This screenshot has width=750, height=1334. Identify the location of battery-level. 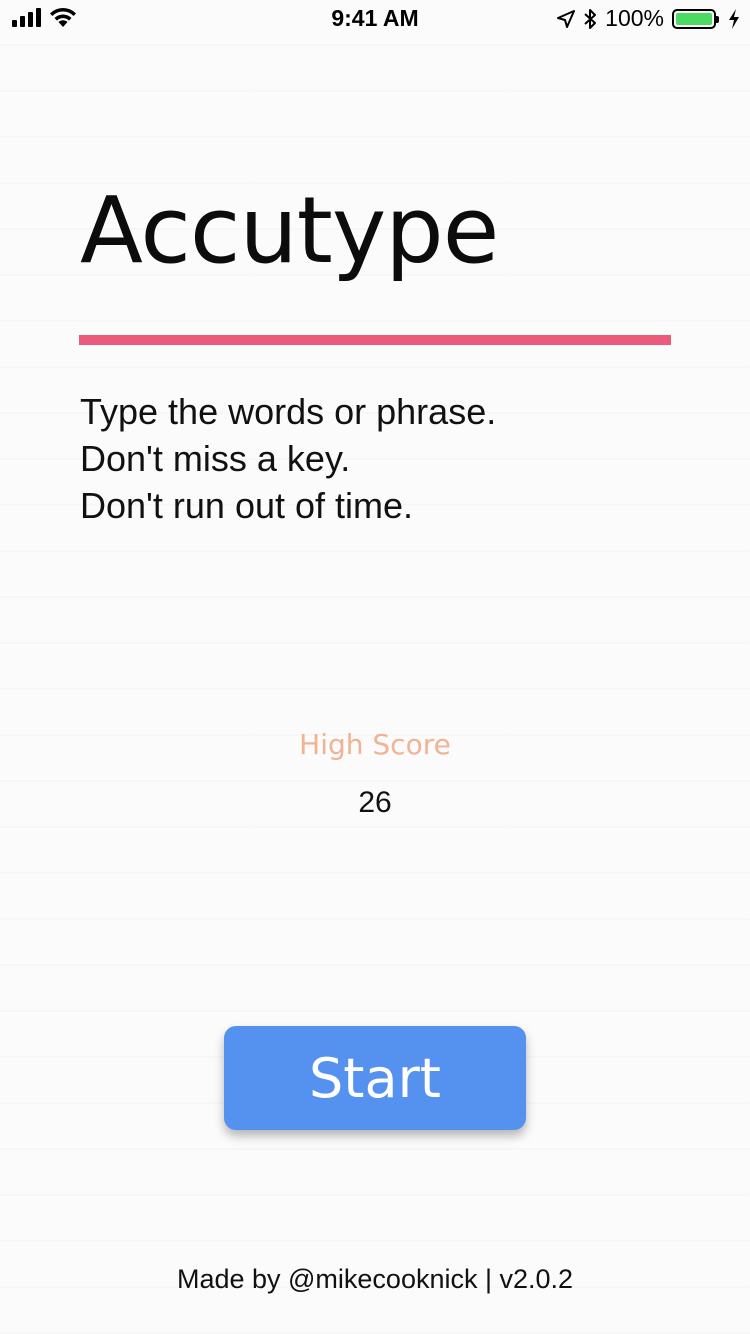
(694, 18).